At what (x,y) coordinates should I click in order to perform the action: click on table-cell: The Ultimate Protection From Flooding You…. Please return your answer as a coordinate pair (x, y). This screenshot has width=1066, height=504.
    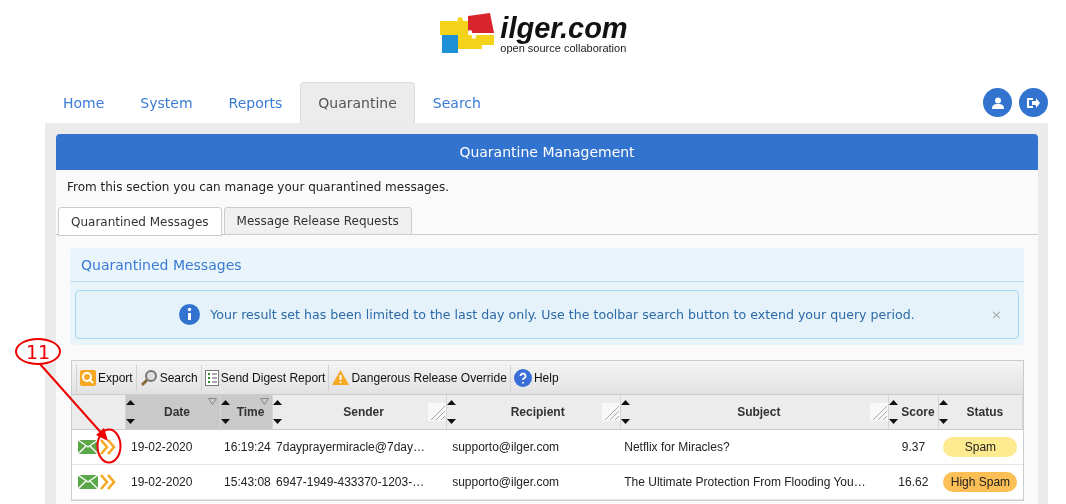
    Looking at the image, I should click on (754, 482).